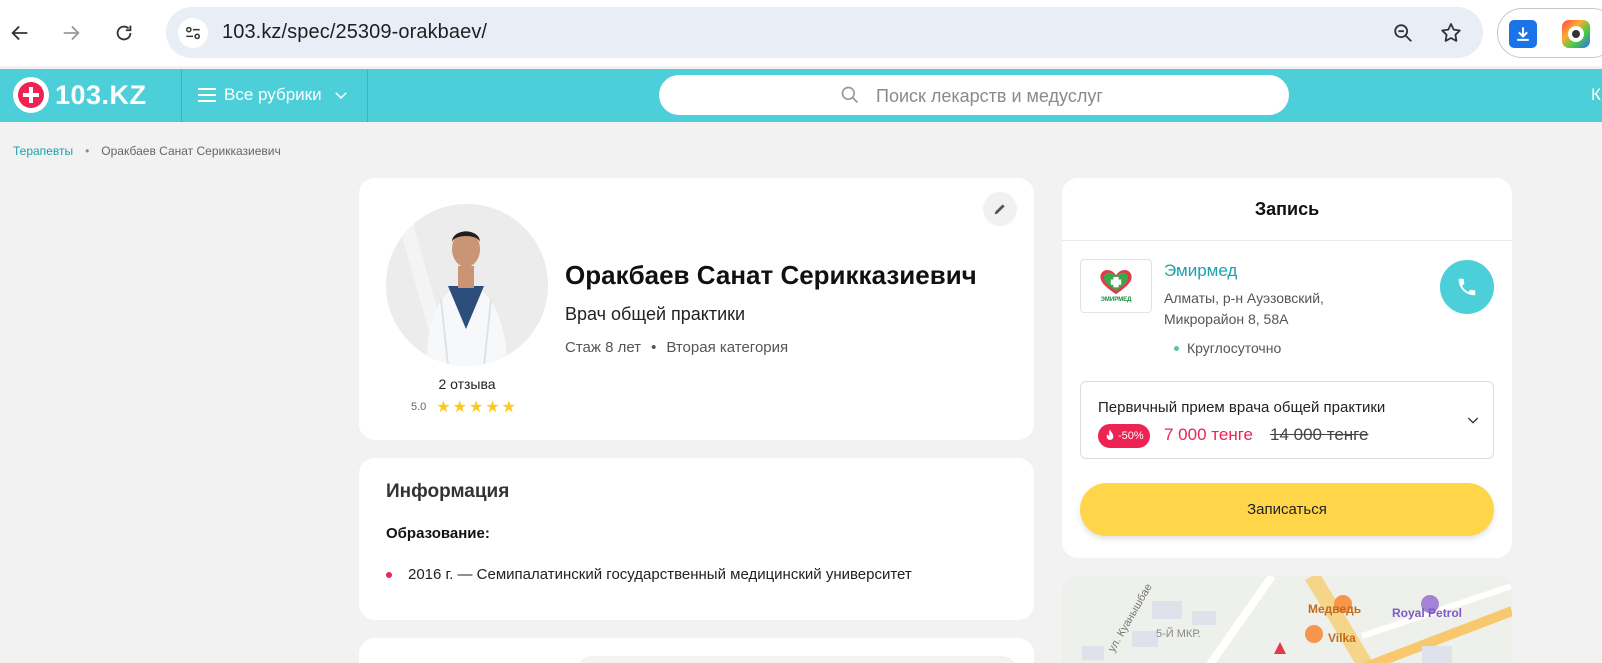  I want to click on breadcrumb-link-therapists: Терапевты, so click(43, 151).